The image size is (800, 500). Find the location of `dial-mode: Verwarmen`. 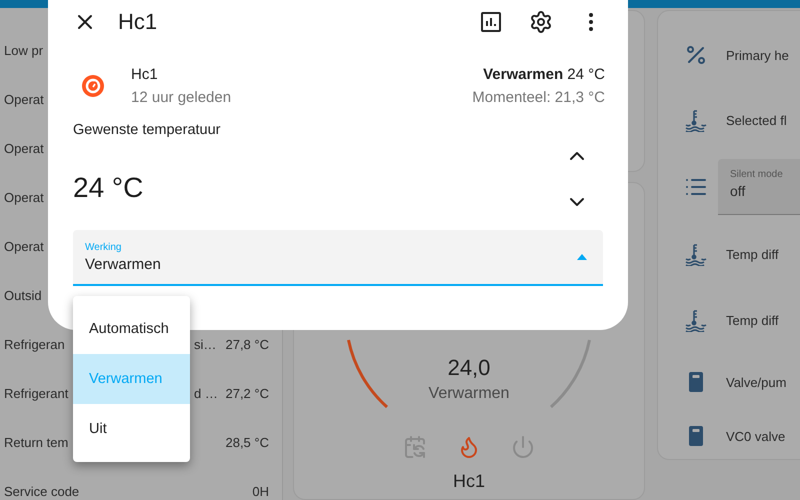

dial-mode: Verwarmen is located at coordinates (469, 394).